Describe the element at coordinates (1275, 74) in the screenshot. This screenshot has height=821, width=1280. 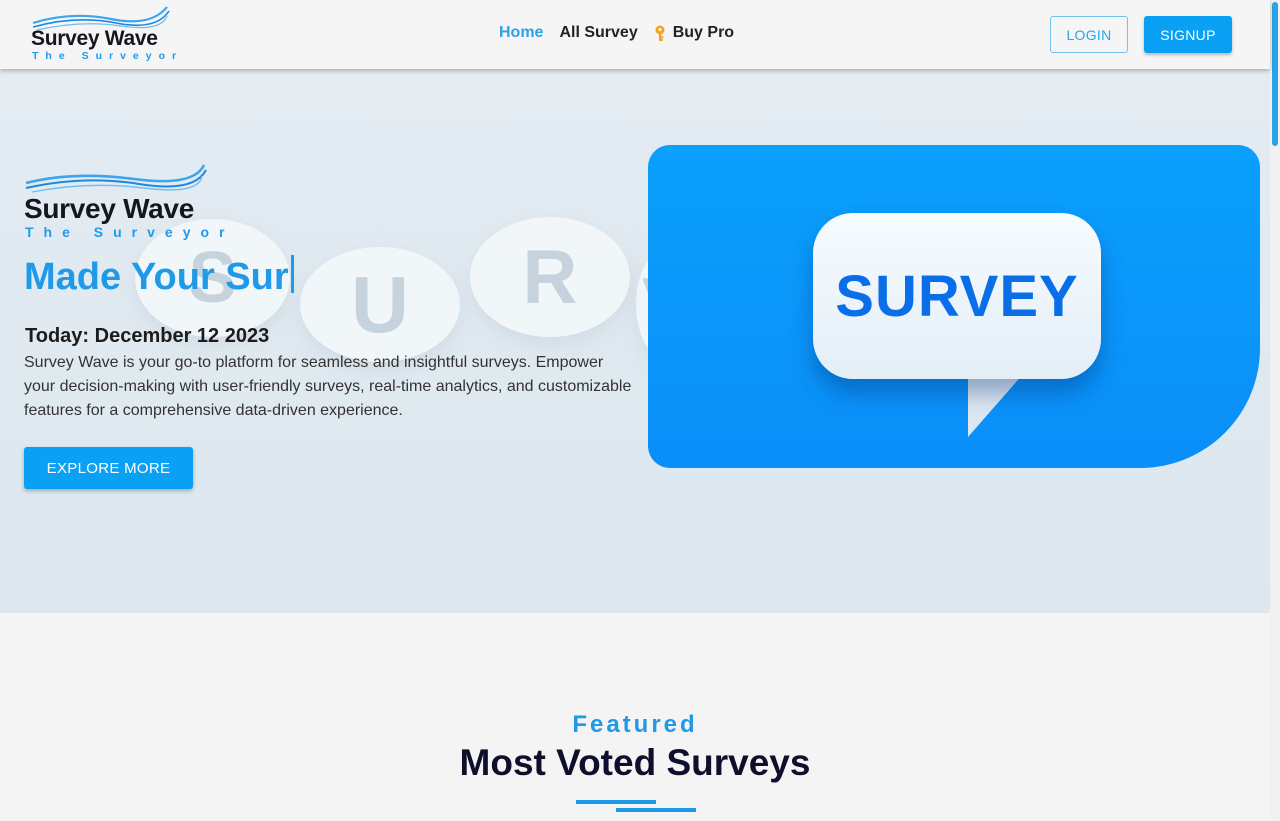
I see `scrollbar-thumb` at that location.